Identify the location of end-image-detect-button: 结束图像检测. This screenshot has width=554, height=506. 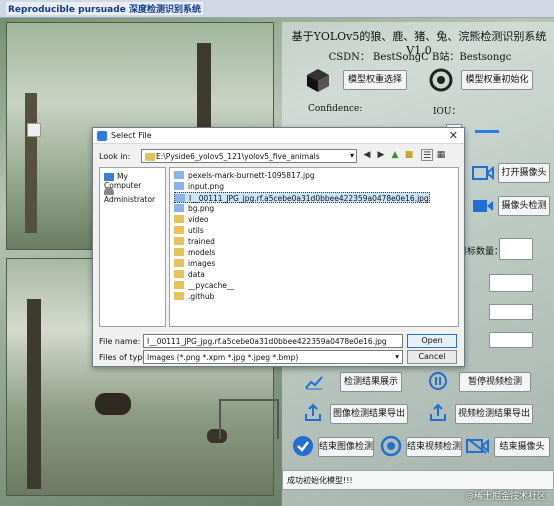
(346, 447).